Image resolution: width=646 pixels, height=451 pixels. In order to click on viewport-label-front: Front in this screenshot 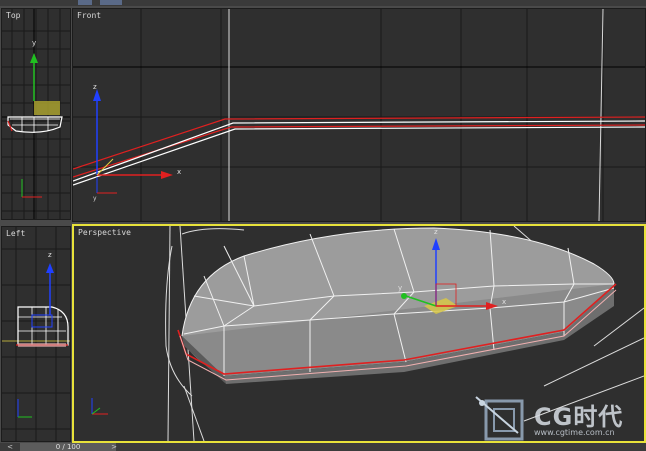, I will do `click(89, 15)`.